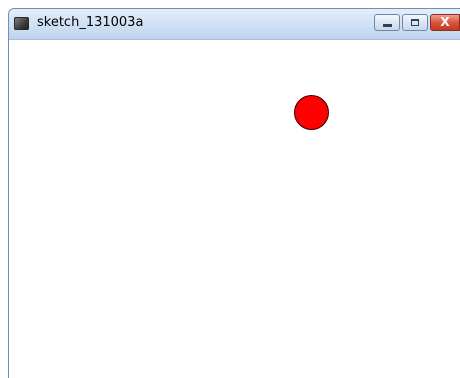 This screenshot has height=378, width=460. What do you see at coordinates (387, 22) in the screenshot?
I see `minimize-button` at bounding box center [387, 22].